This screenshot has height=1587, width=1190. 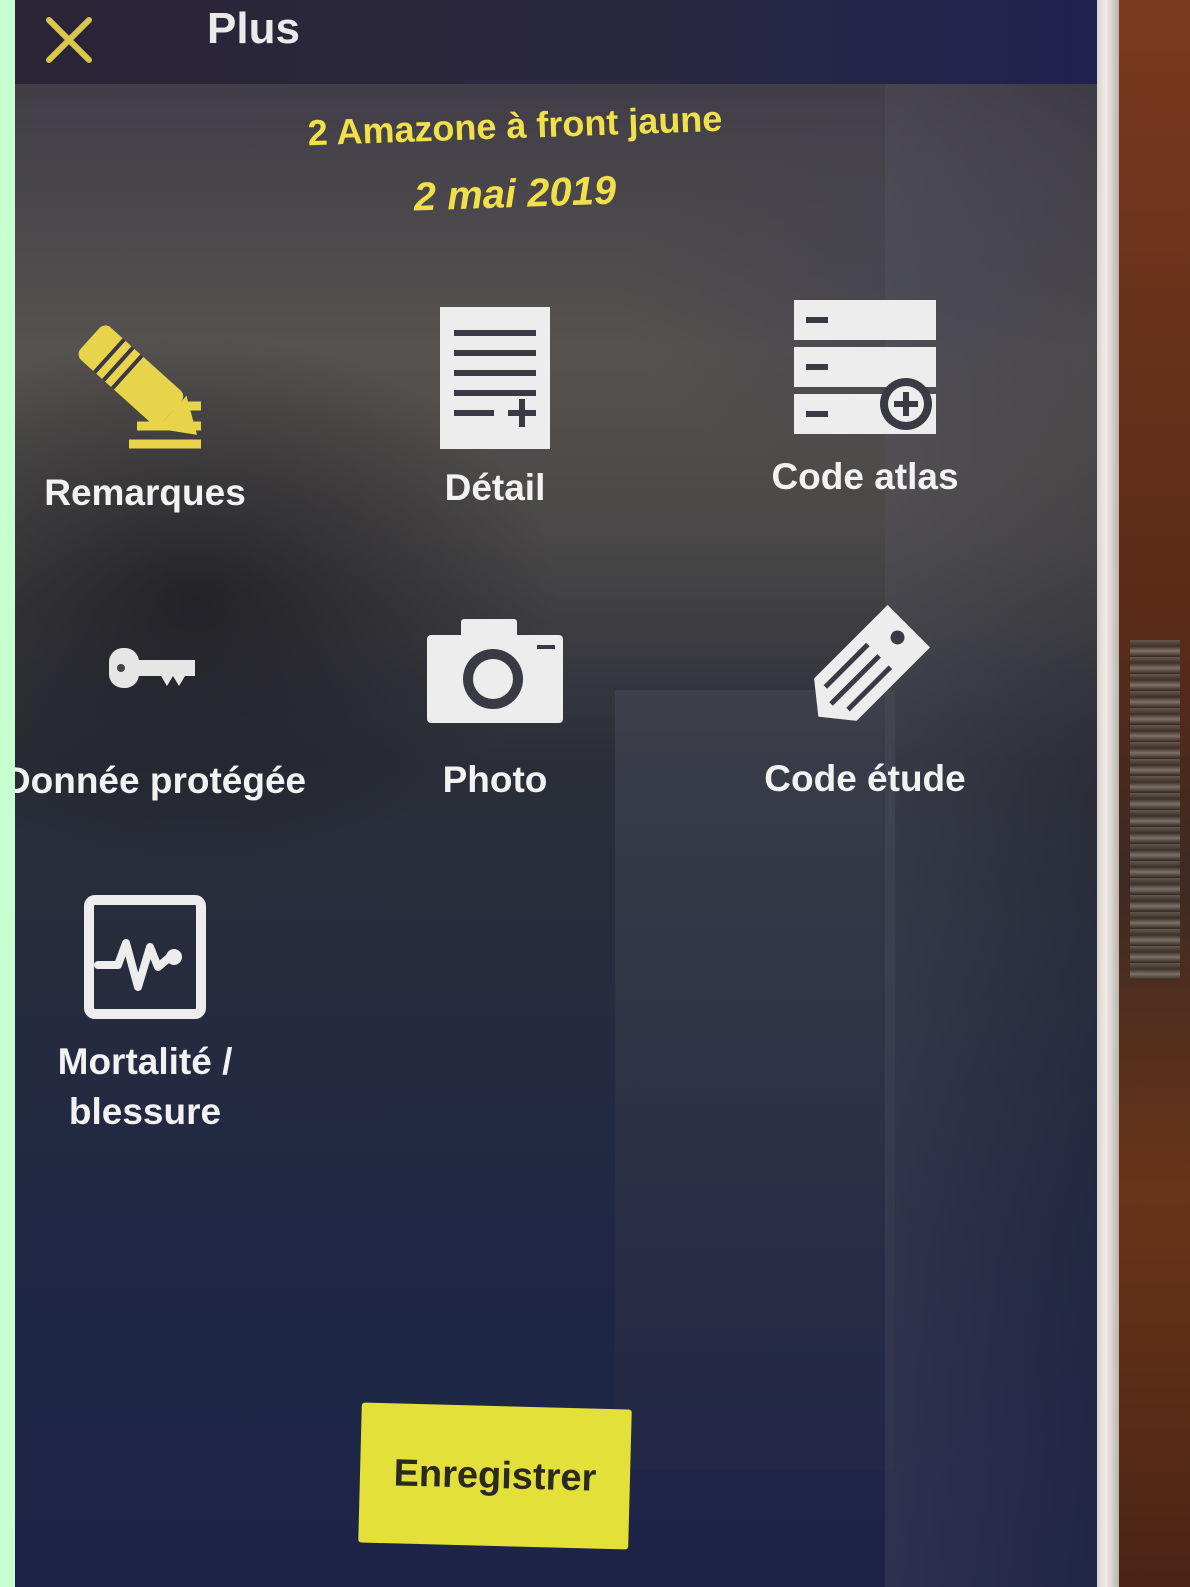 What do you see at coordinates (1108, 793) in the screenshot?
I see `device-bezel` at bounding box center [1108, 793].